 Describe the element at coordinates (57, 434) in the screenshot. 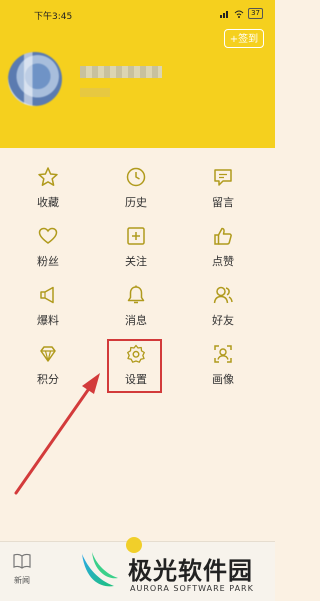

I see `pointer-arrow` at that location.